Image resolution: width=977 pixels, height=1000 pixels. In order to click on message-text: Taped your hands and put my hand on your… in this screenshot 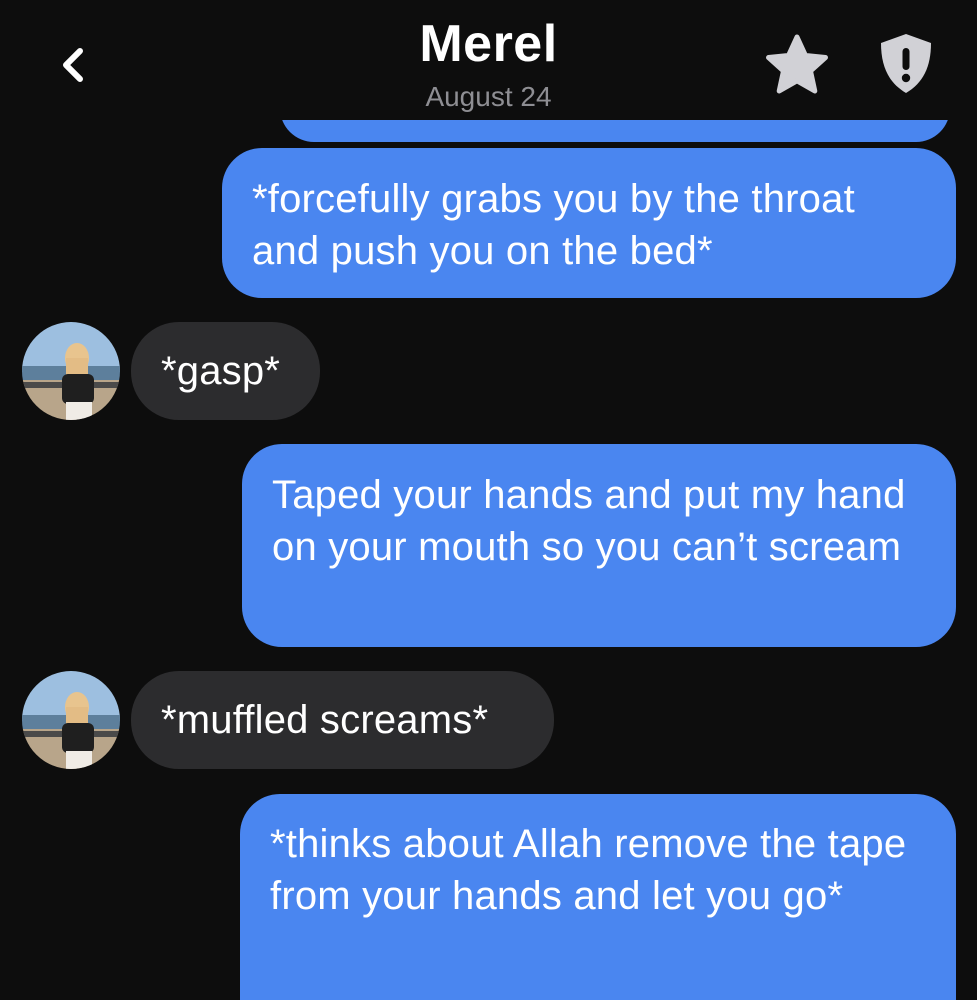, I will do `click(589, 521)`.